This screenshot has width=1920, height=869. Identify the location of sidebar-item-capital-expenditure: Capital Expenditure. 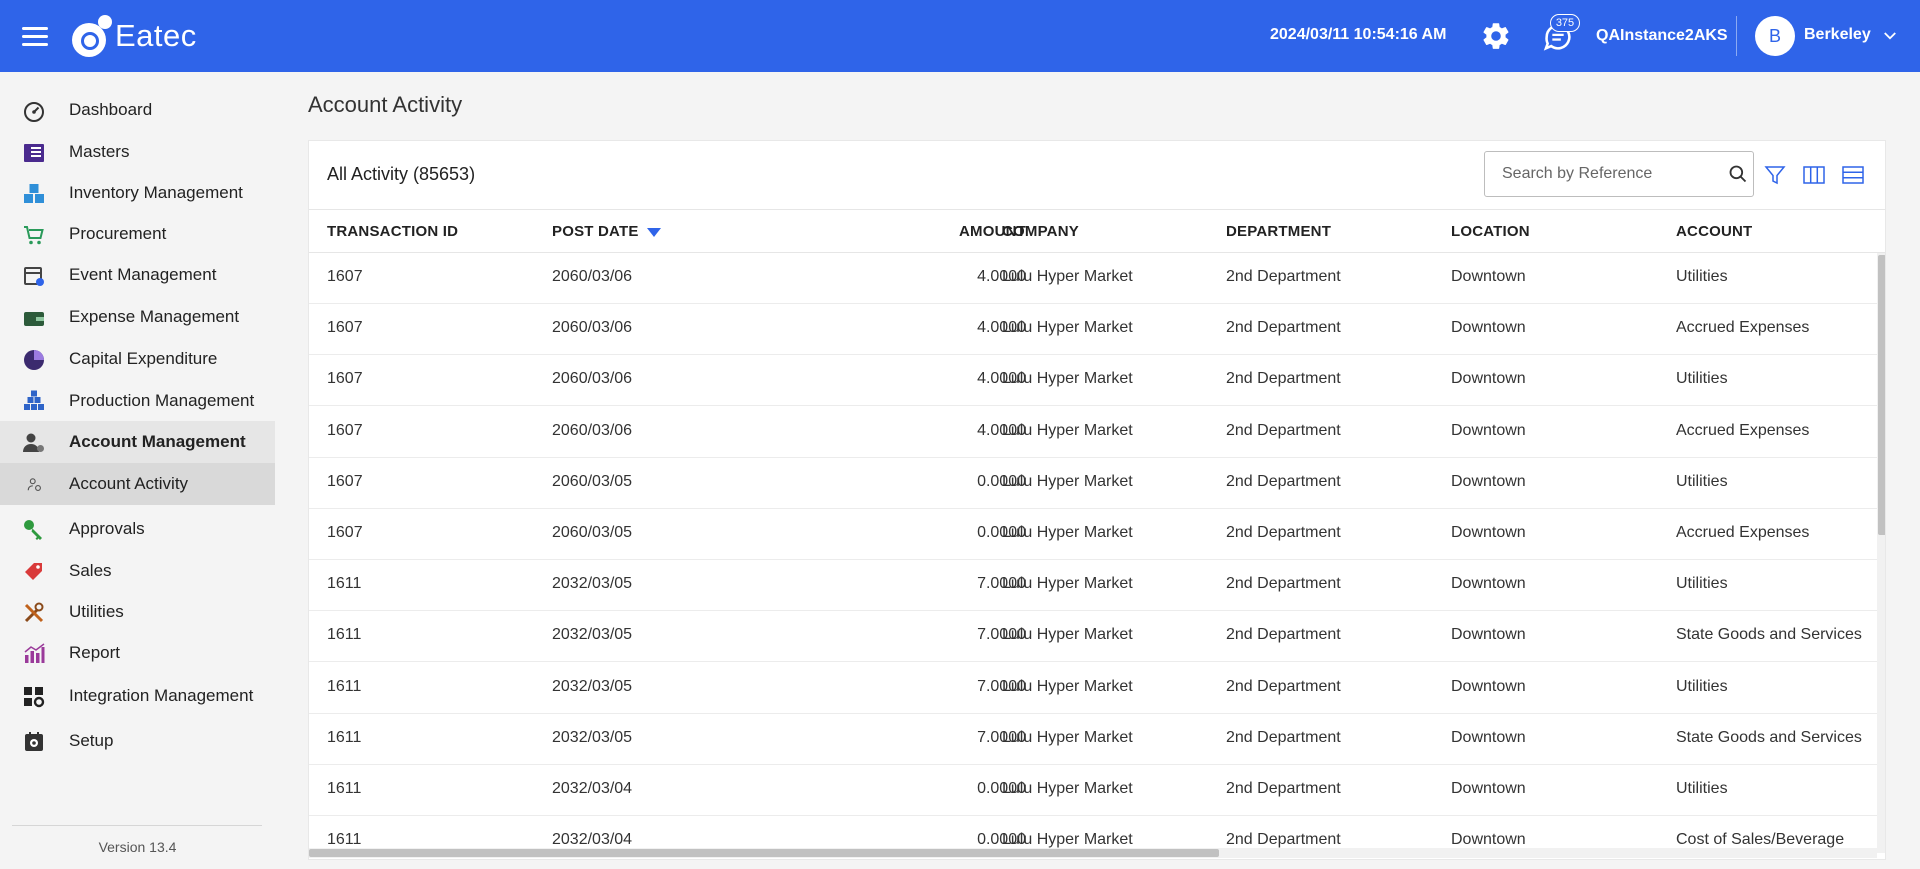
(137, 359).